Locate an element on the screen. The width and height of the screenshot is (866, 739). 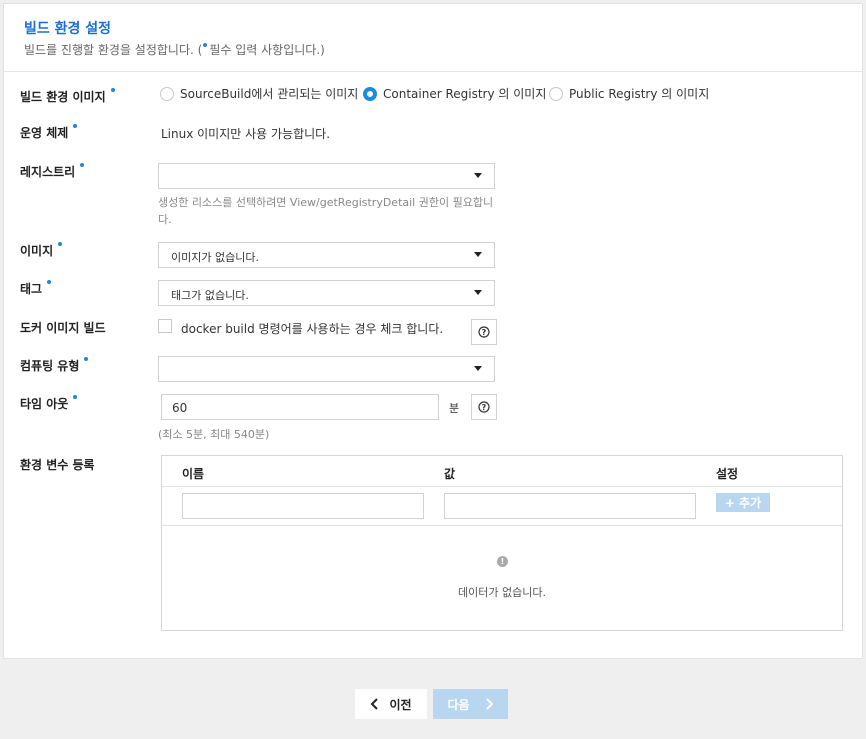
env-vars-label: 환경 변수 등록 is located at coordinates (57, 465).